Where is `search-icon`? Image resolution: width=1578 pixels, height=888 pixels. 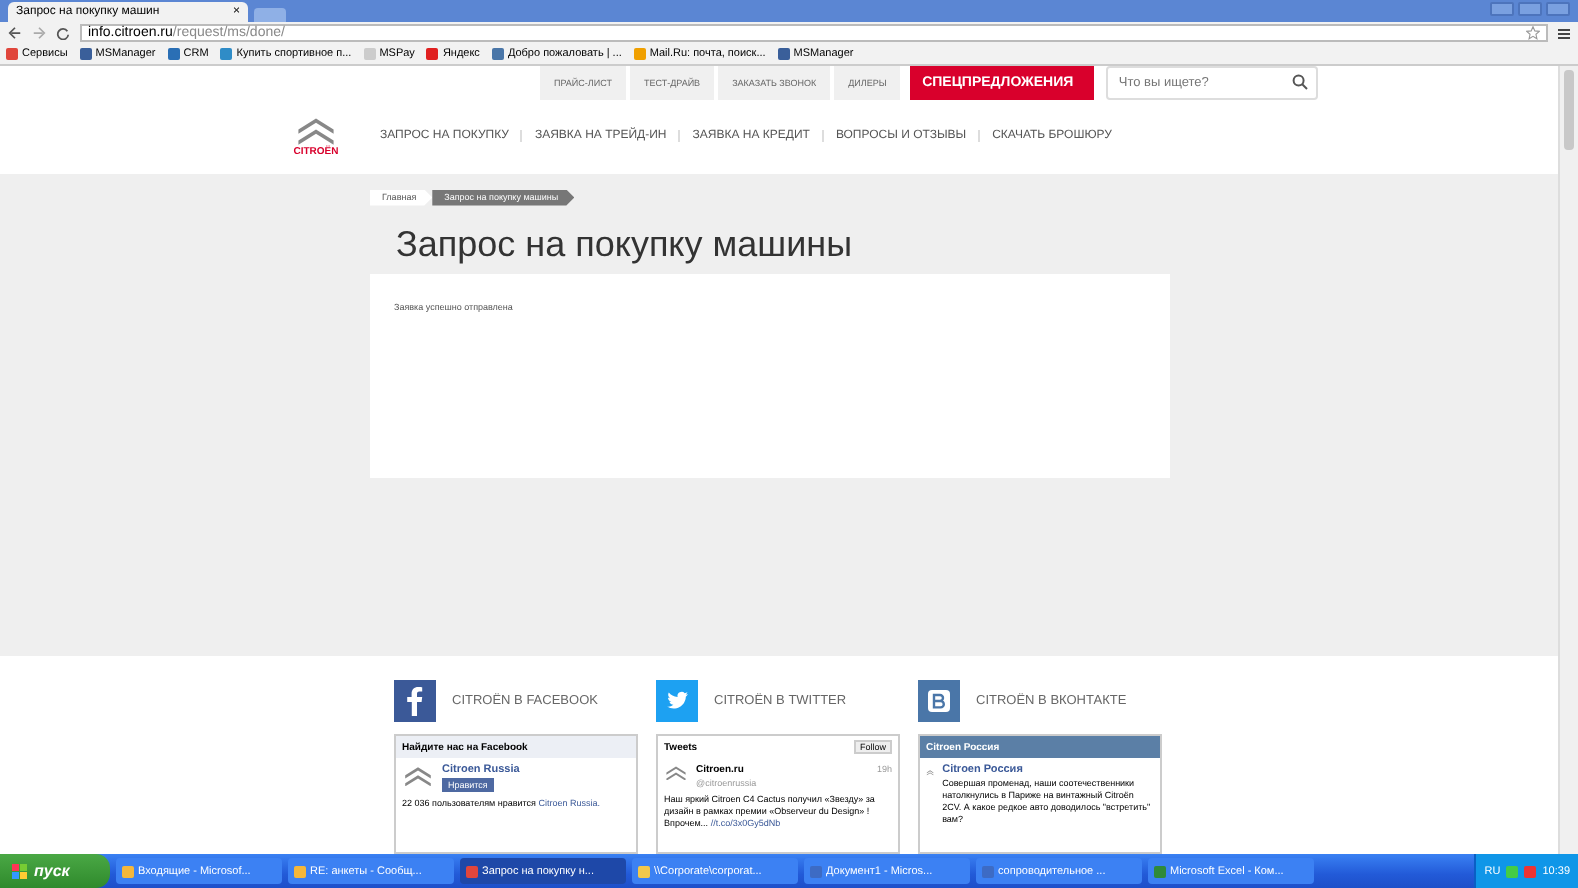 search-icon is located at coordinates (1300, 82).